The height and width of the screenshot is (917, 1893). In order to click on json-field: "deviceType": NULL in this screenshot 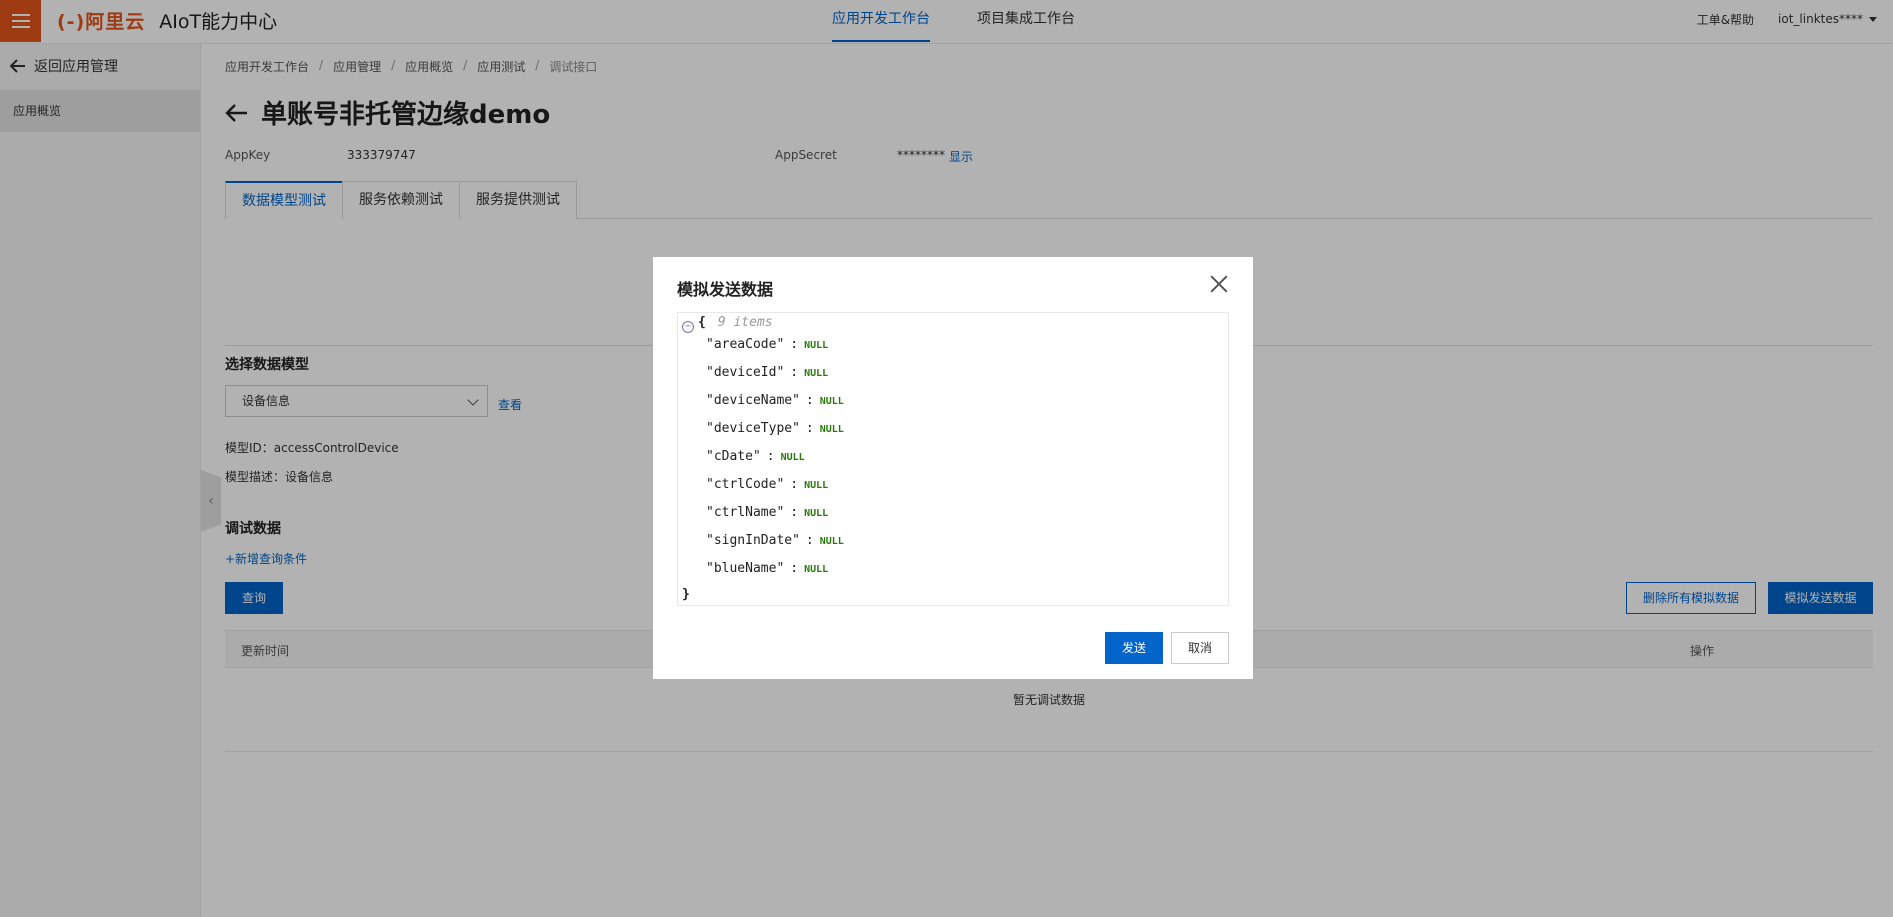, I will do `click(775, 428)`.